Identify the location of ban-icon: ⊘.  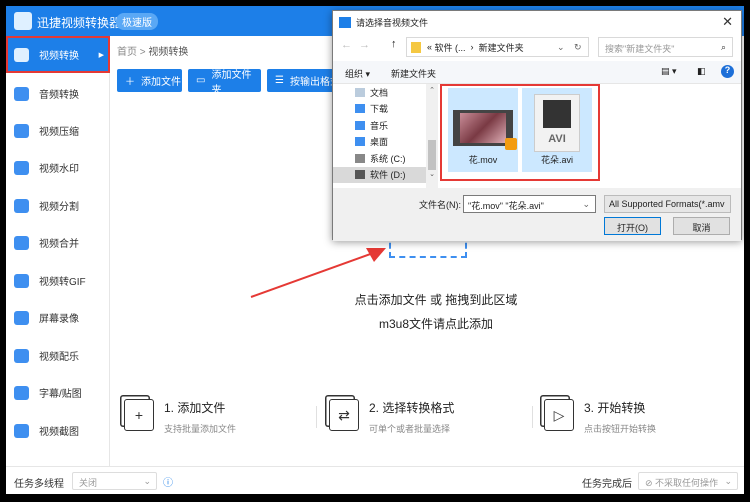
(650, 483).